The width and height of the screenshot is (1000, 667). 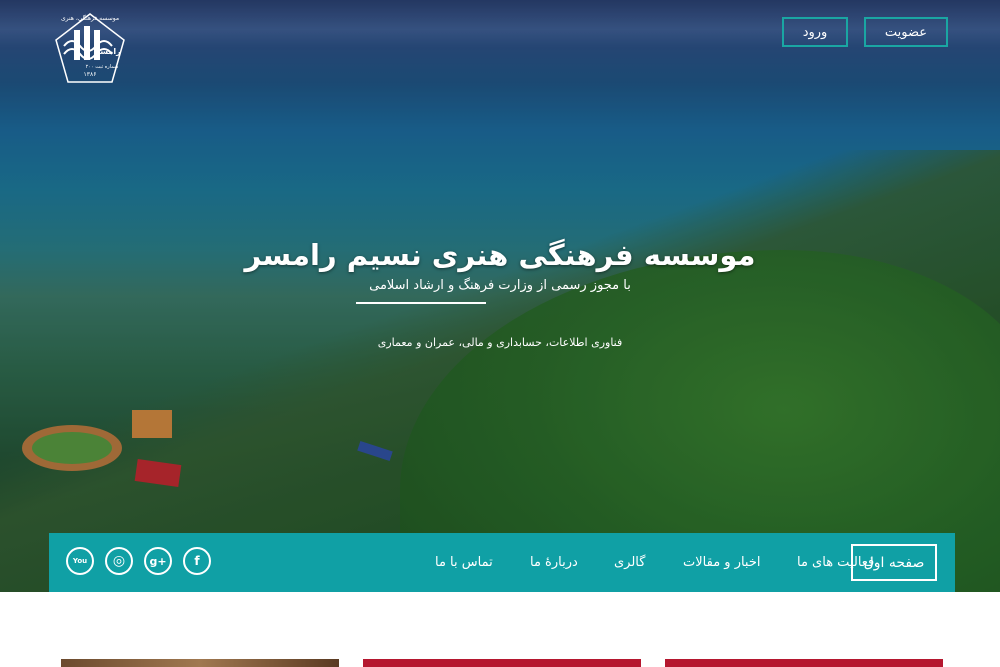 I want to click on instagram-icon: ◎, so click(x=119, y=561).